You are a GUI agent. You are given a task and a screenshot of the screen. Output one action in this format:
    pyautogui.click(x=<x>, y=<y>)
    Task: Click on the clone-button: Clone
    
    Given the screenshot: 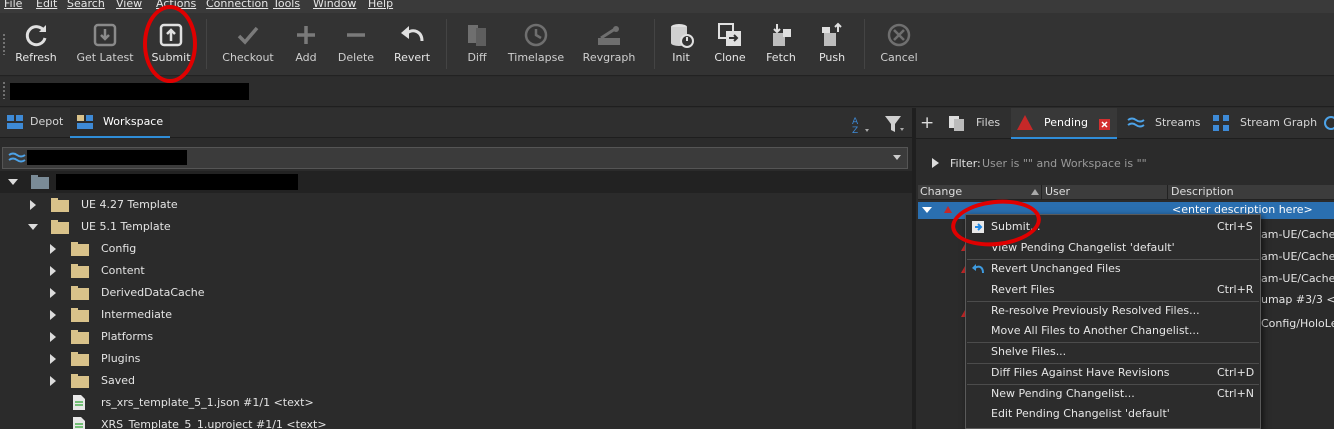 What is the action you would take?
    pyautogui.click(x=730, y=44)
    